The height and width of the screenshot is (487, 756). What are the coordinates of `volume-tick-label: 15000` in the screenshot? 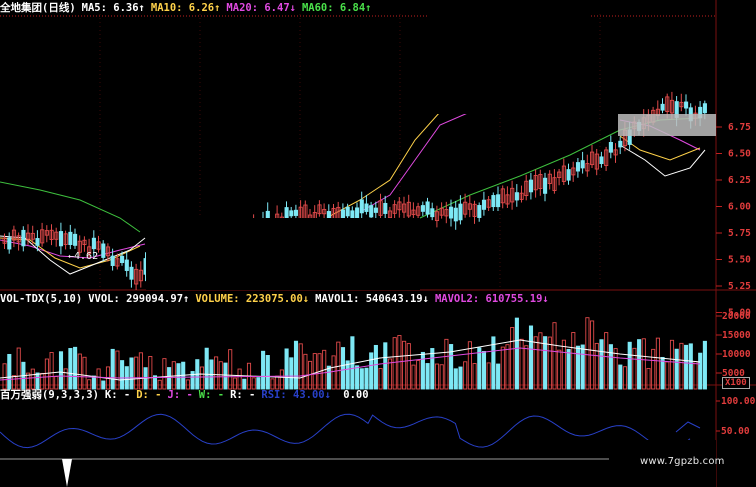 It's located at (736, 335).